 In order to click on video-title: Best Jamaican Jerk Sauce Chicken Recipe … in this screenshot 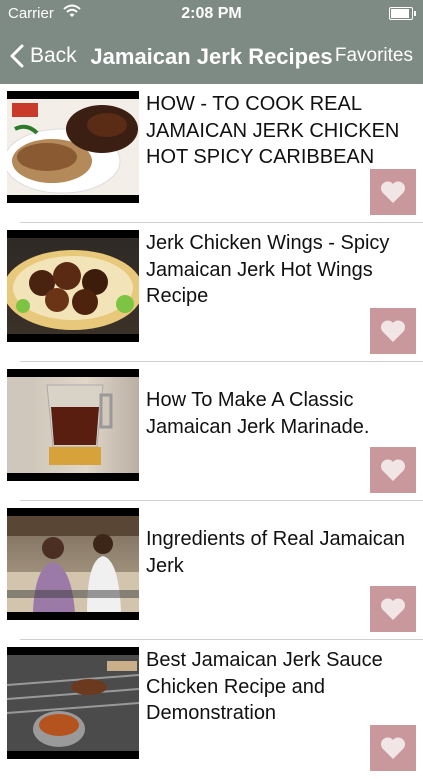, I will do `click(279, 687)`.